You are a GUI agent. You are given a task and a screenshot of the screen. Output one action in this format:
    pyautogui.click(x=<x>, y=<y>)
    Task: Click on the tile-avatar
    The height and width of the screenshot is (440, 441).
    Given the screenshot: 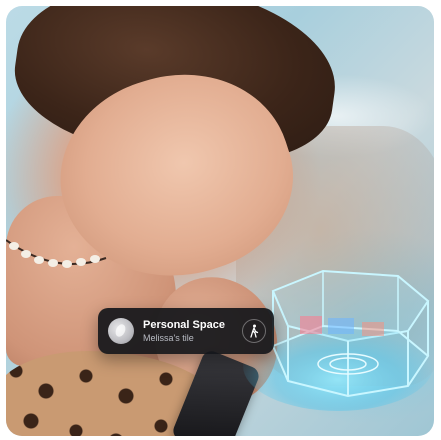 What is the action you would take?
    pyautogui.click(x=121, y=331)
    